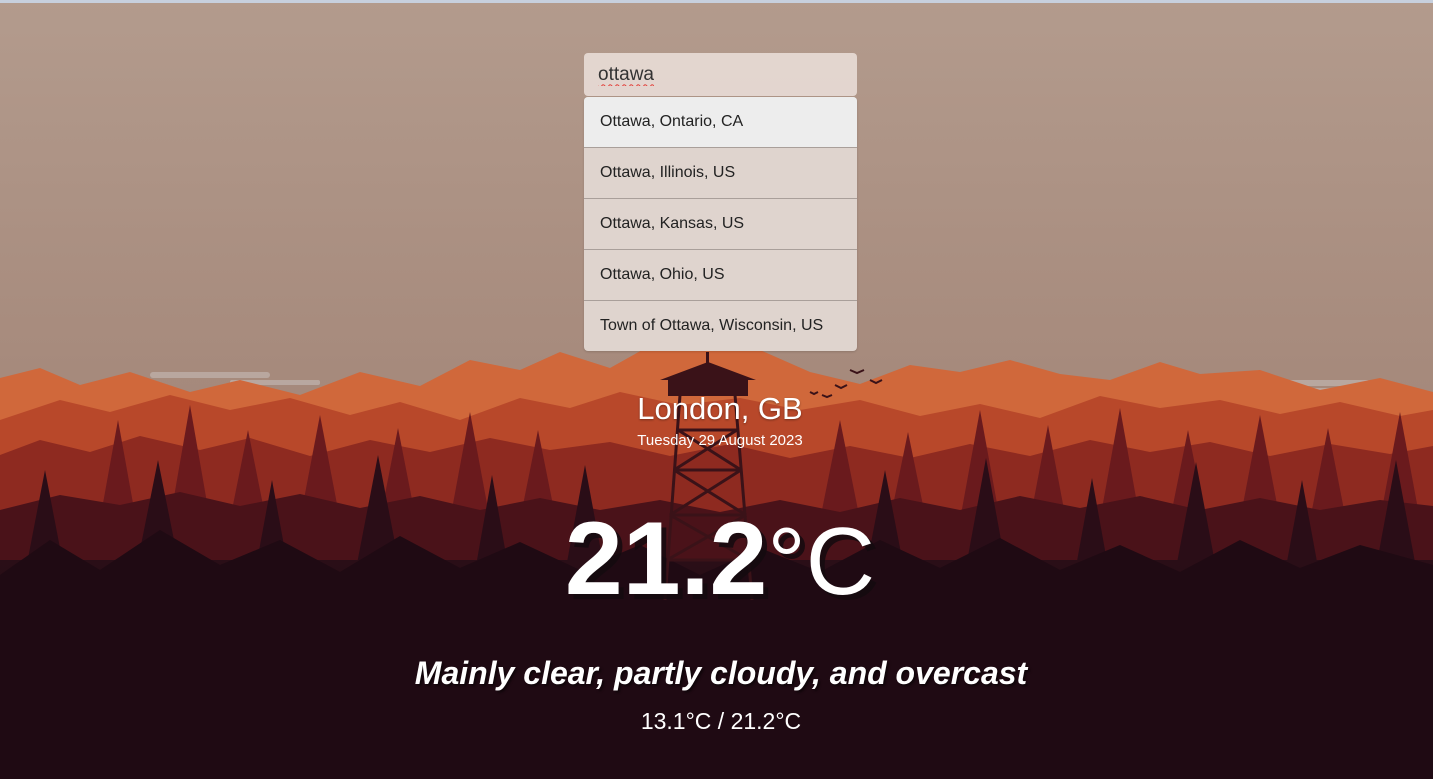  I want to click on suggestion-item: Ottawa, Kansas, US, so click(720, 224).